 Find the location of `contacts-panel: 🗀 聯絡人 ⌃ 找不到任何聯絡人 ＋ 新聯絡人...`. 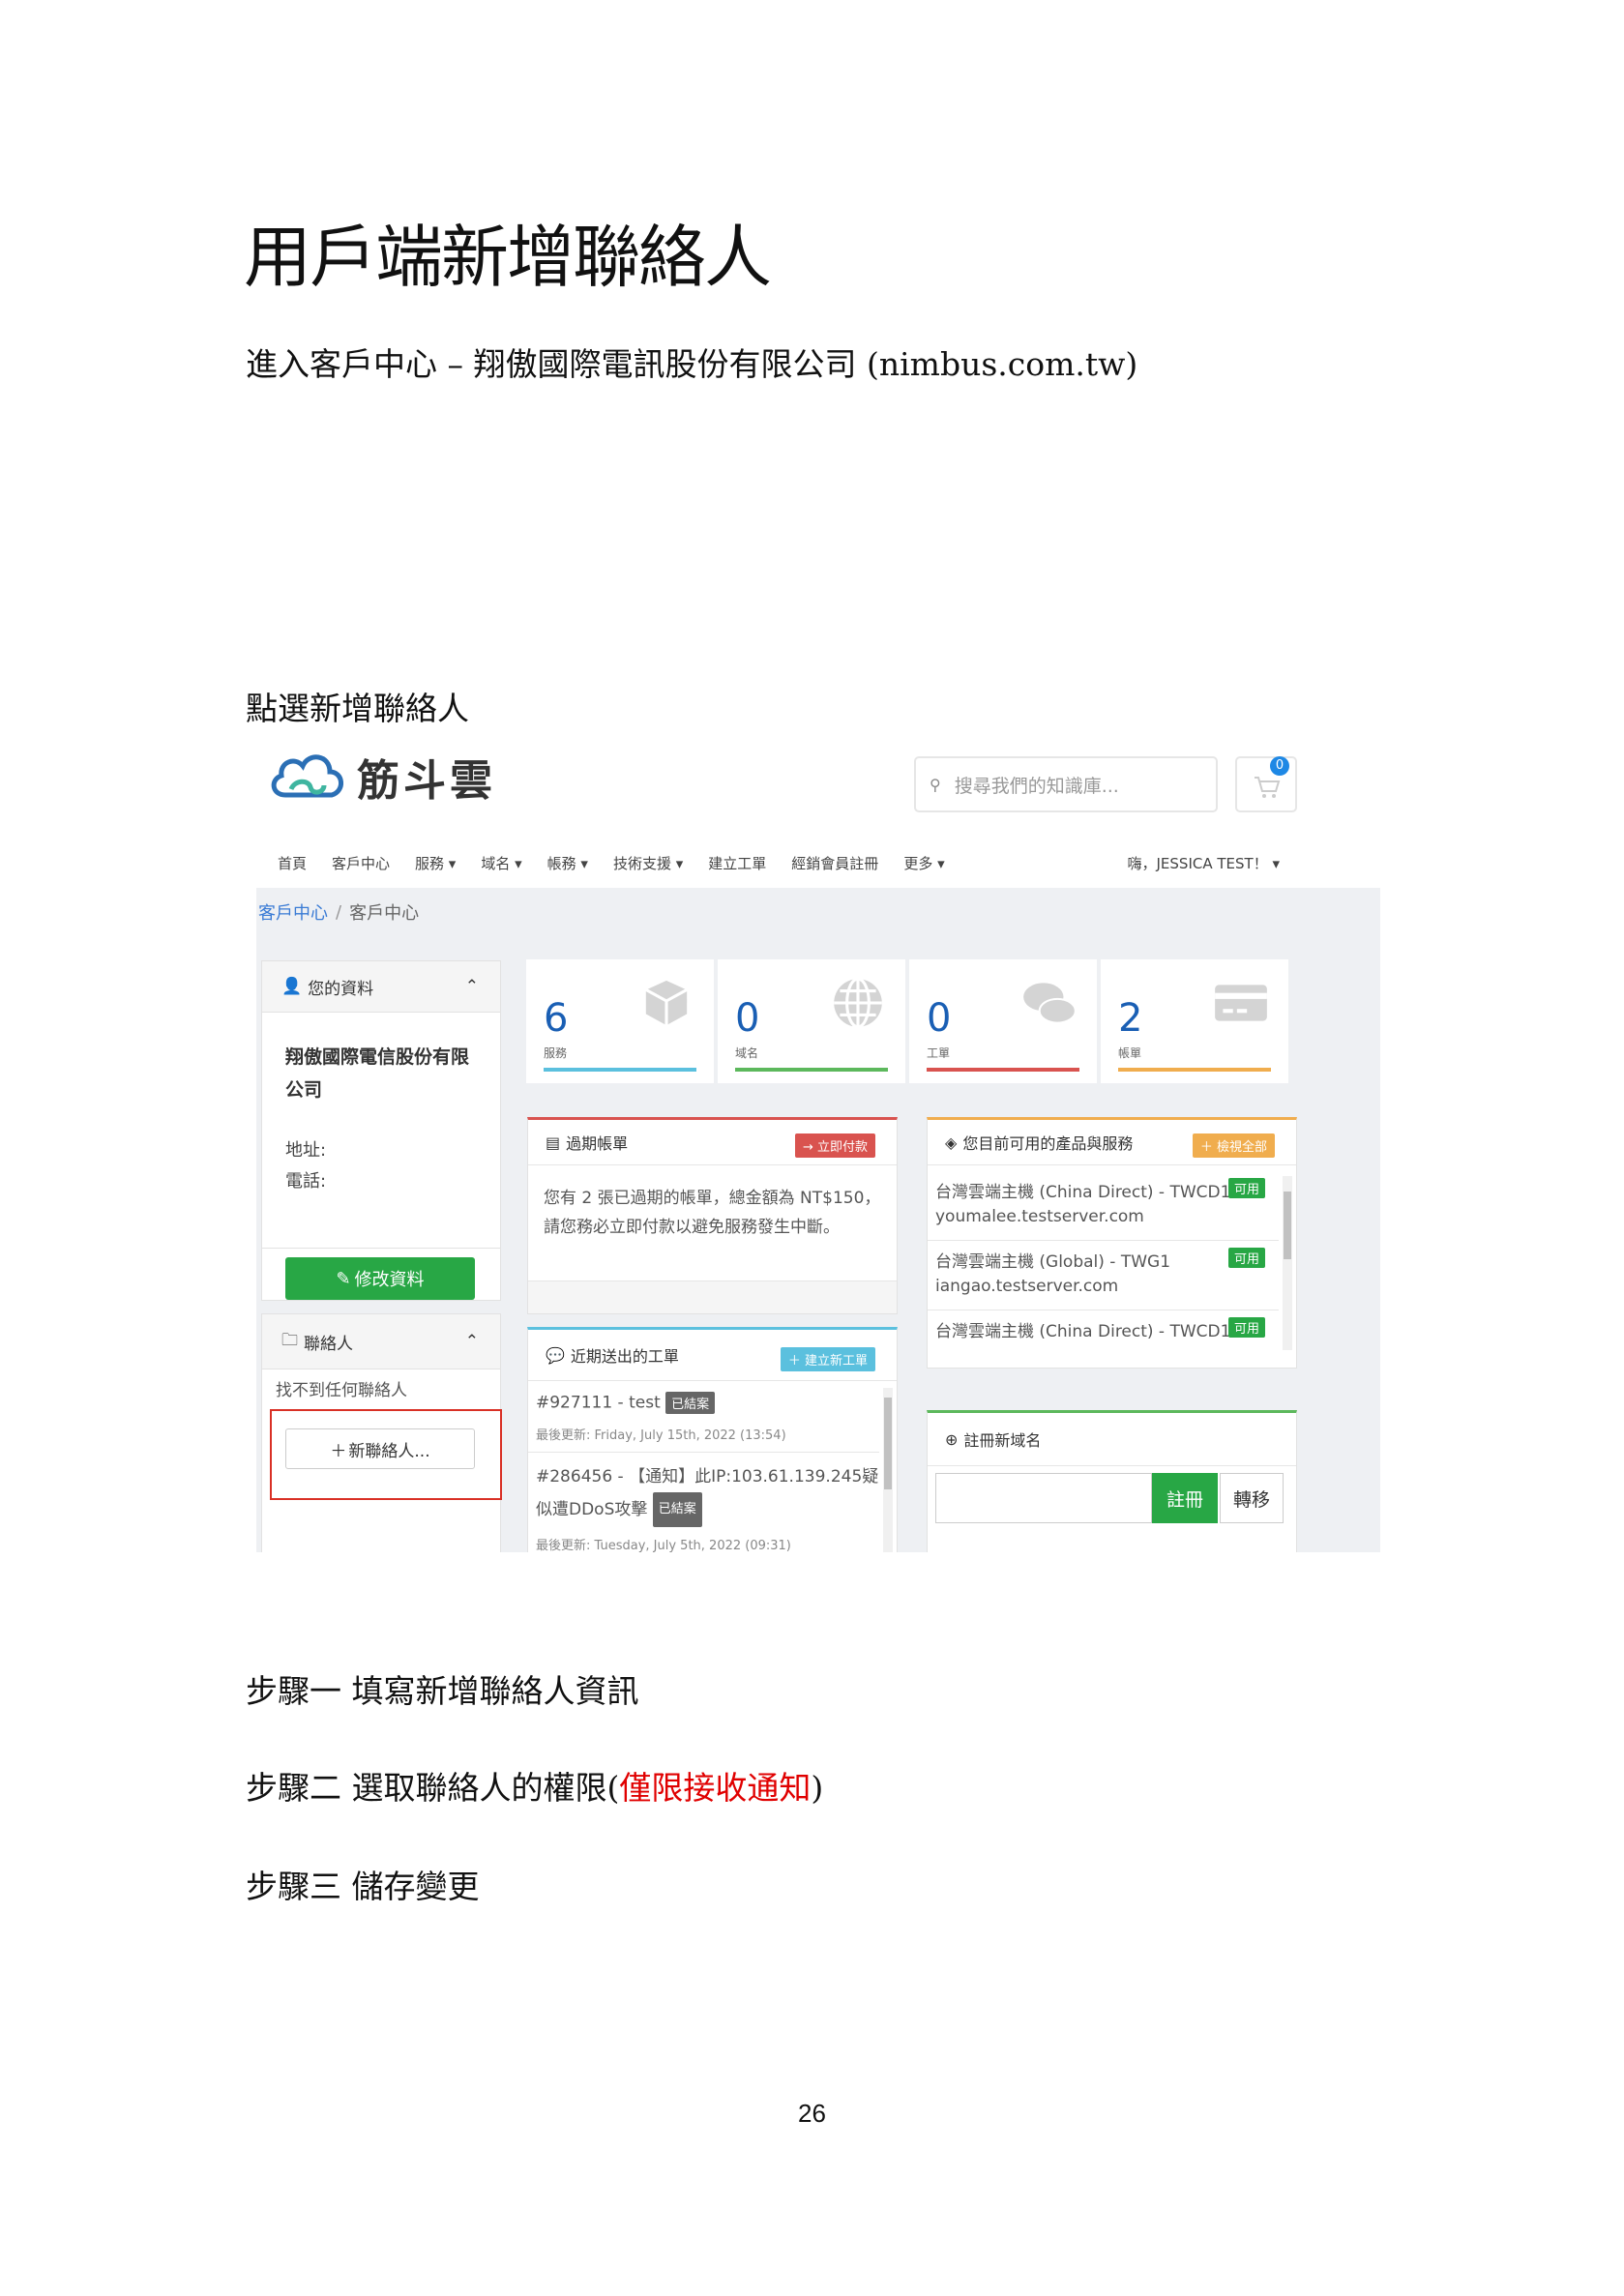

contacts-panel: 🗀 聯絡人 ⌃ 找不到任何聯絡人 ＋ 新聯絡人... is located at coordinates (381, 1432).